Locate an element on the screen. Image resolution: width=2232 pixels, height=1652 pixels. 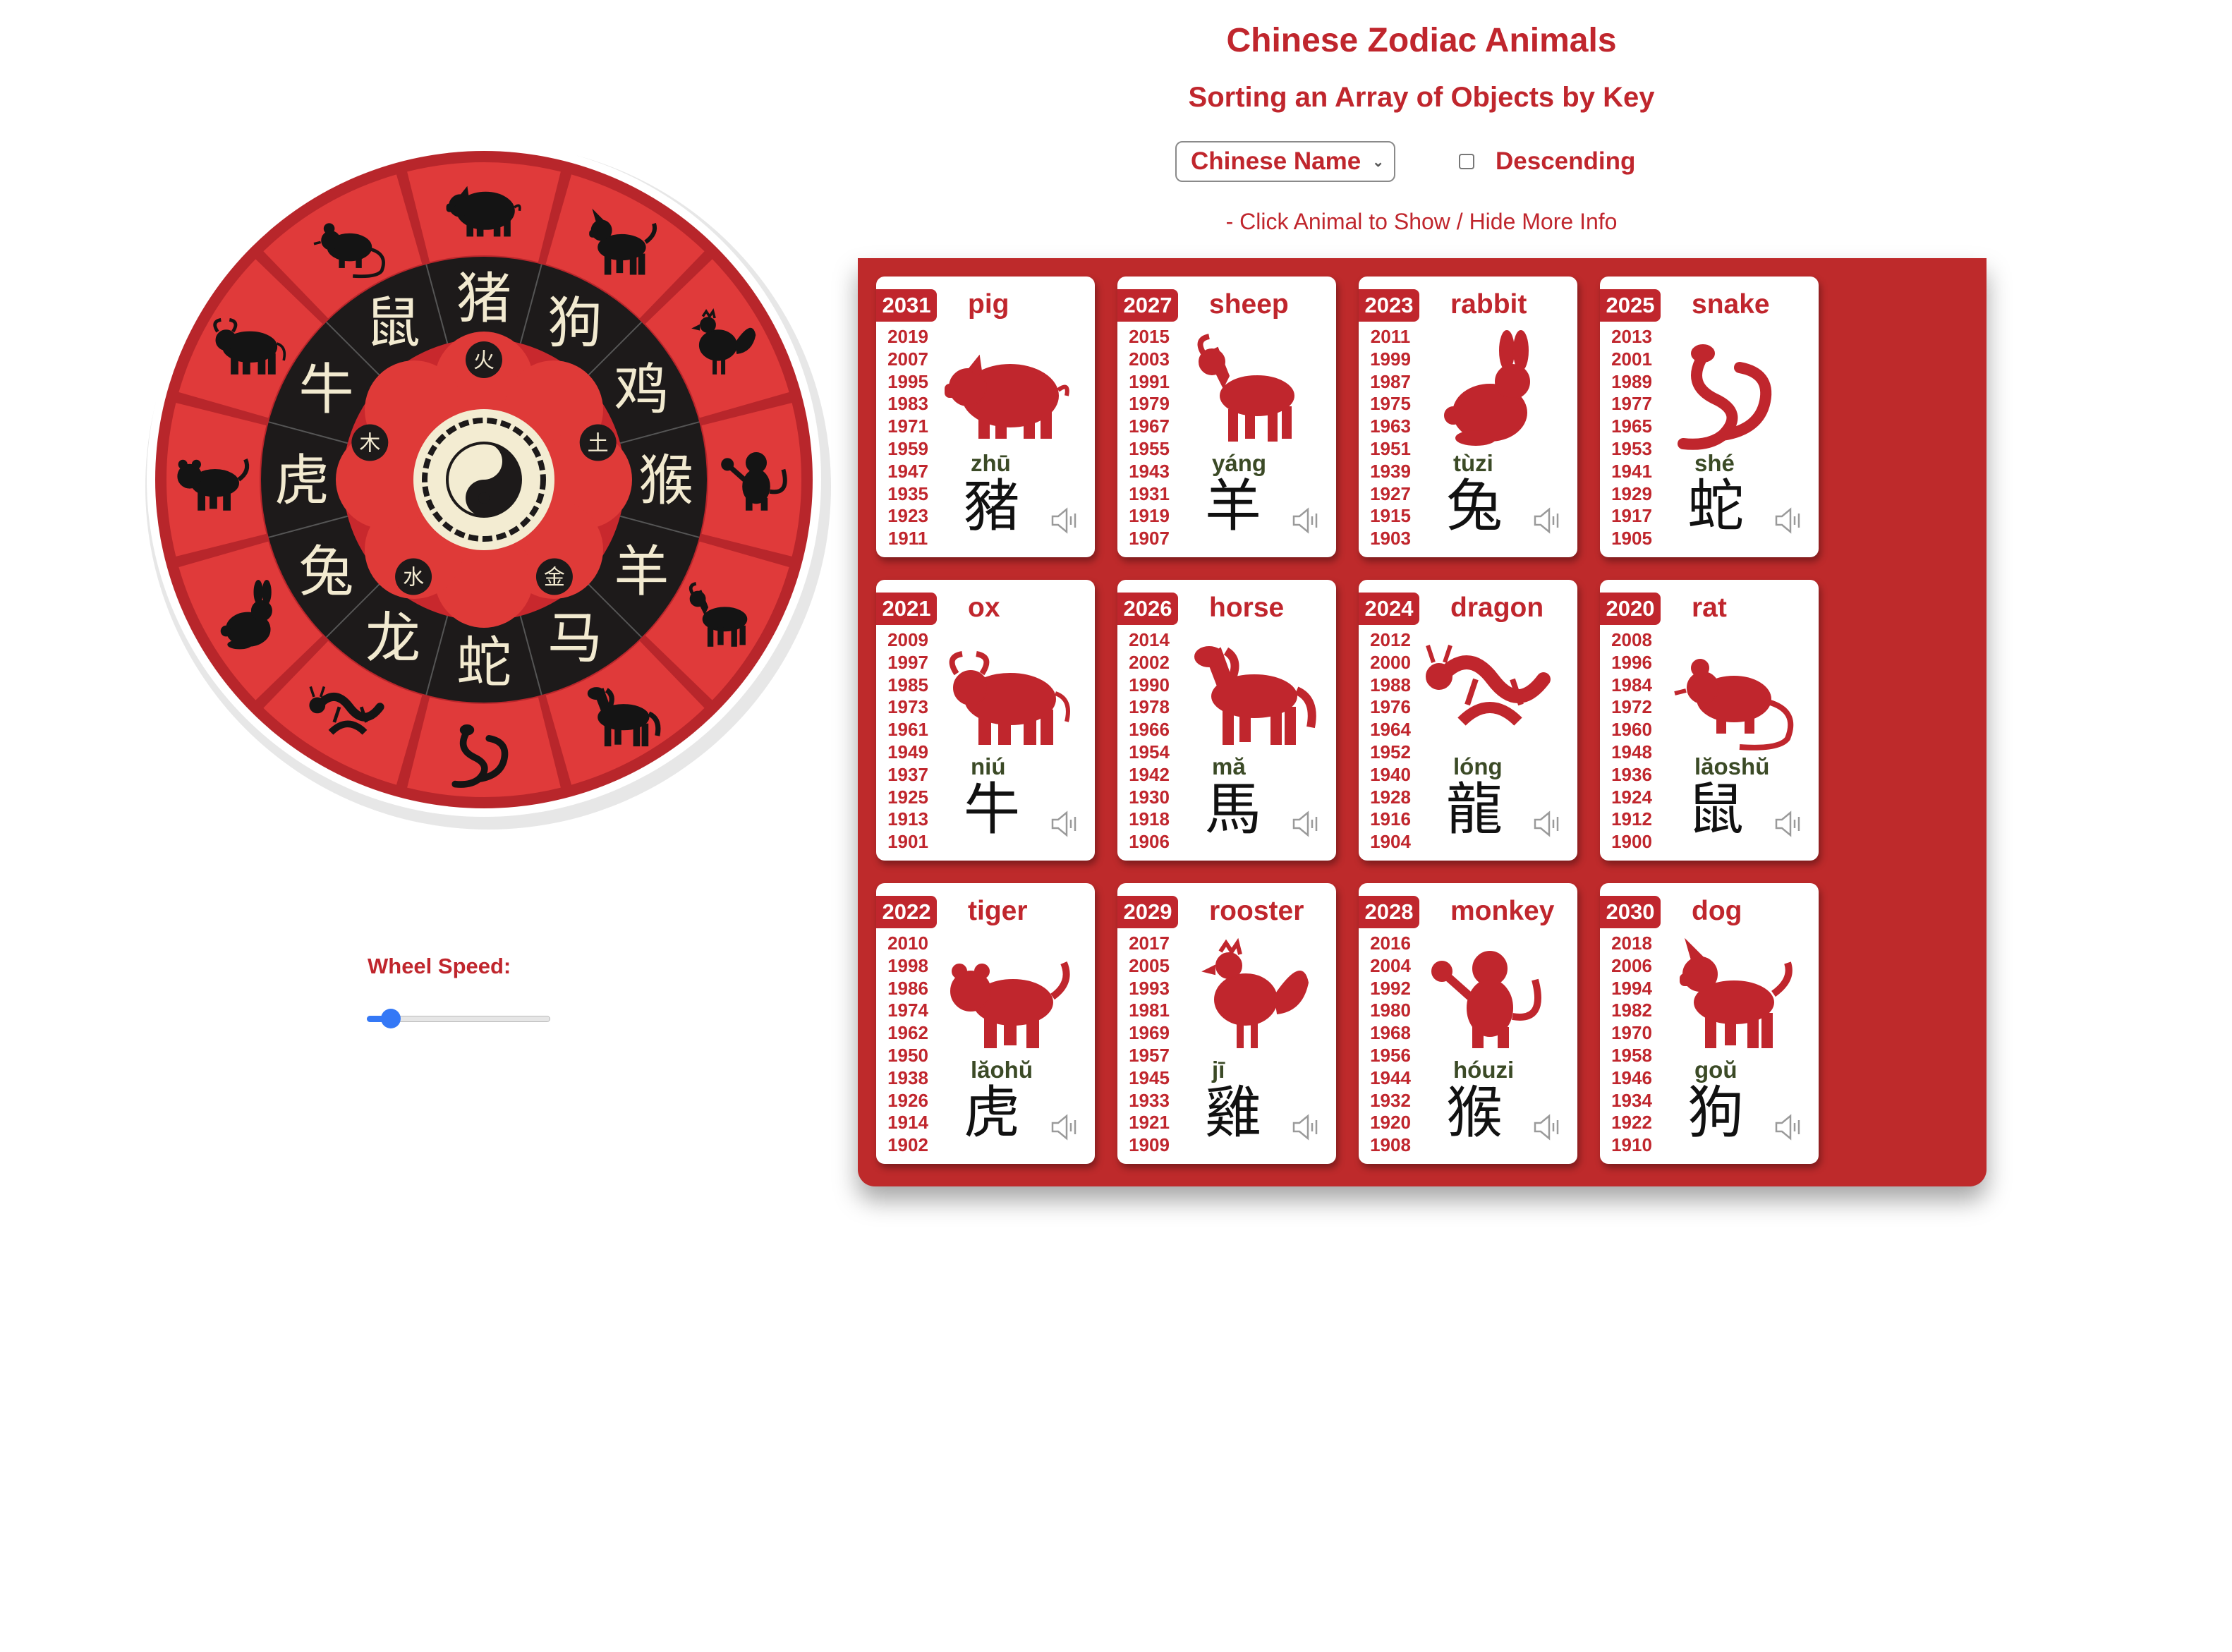
sort-key-select: Chinese Name ⌄ is located at coordinates (1285, 161).